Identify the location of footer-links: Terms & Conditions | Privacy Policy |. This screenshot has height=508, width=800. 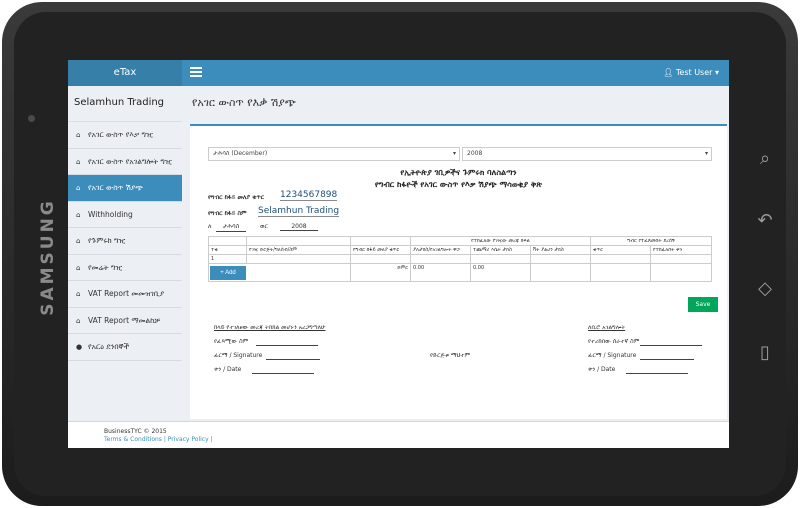
(158, 439).